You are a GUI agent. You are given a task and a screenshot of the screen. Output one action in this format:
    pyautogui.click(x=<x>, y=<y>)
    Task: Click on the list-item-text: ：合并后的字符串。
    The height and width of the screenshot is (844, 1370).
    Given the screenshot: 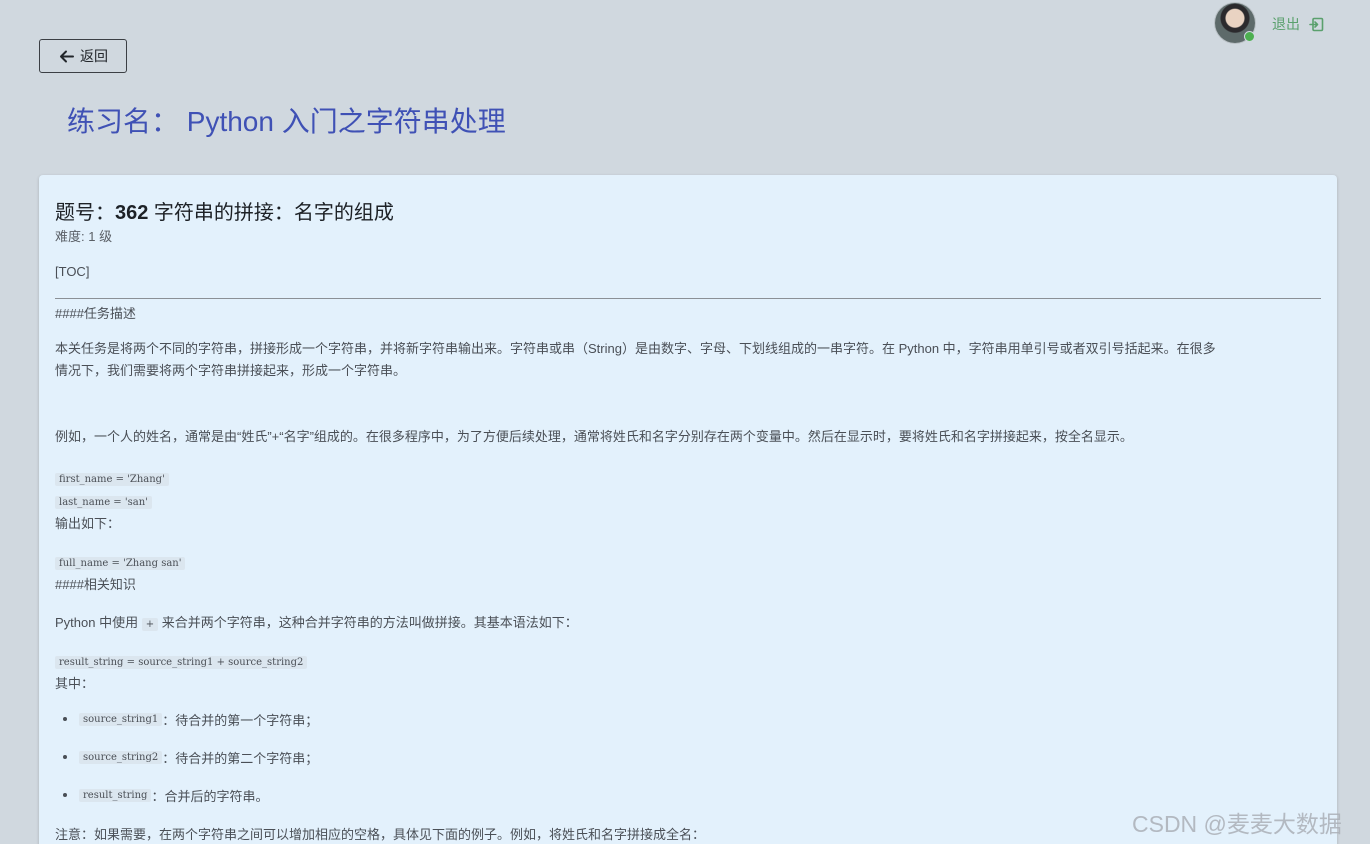 What is the action you would take?
    pyautogui.click(x=210, y=796)
    